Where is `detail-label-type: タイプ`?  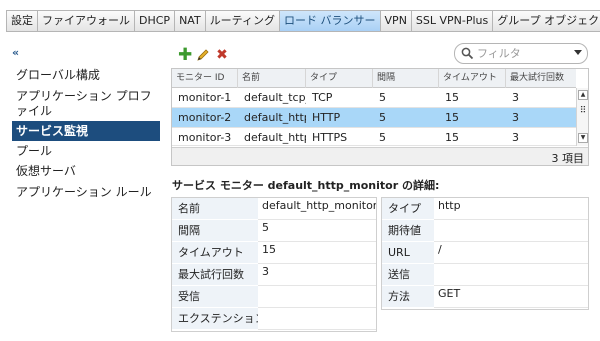 detail-label-type: タイプ is located at coordinates (408, 209).